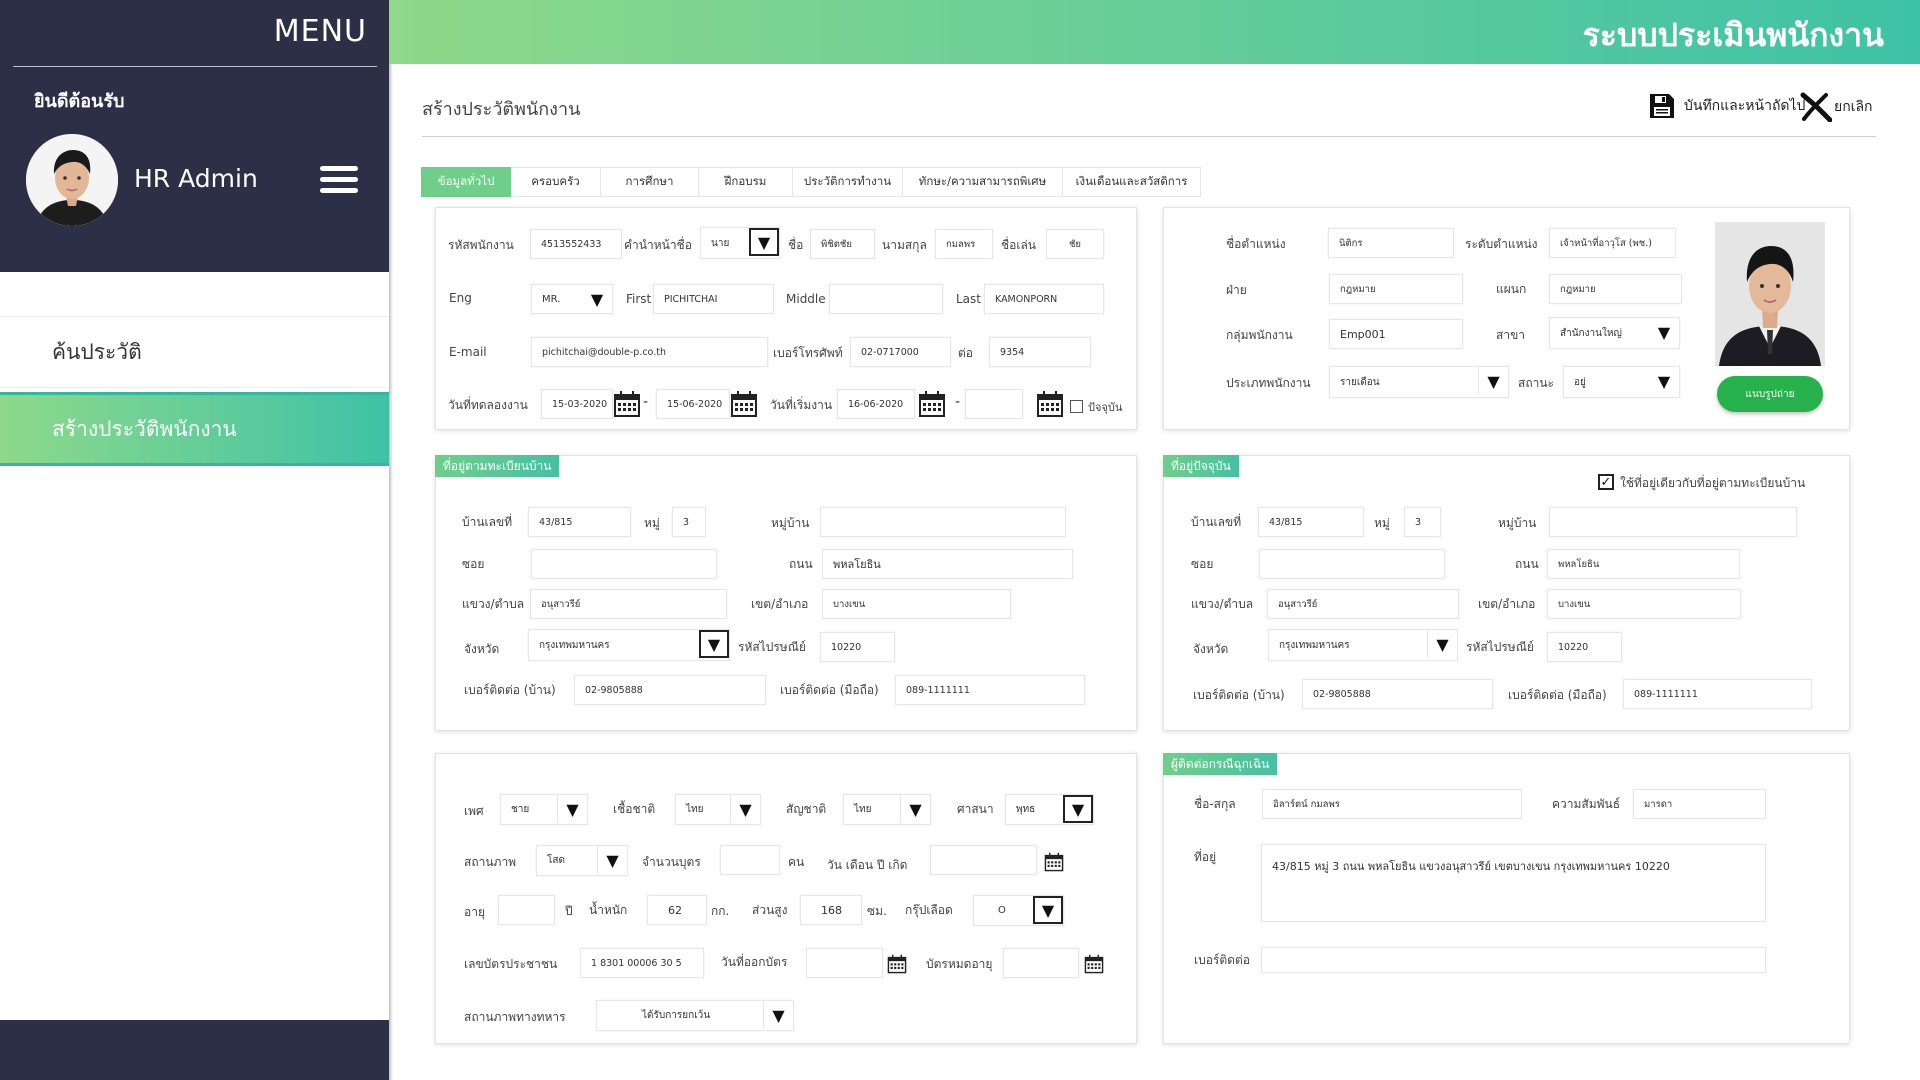 The height and width of the screenshot is (1080, 1920). What do you see at coordinates (876, 404) in the screenshot?
I see `start-date-input: 16-06-2020` at bounding box center [876, 404].